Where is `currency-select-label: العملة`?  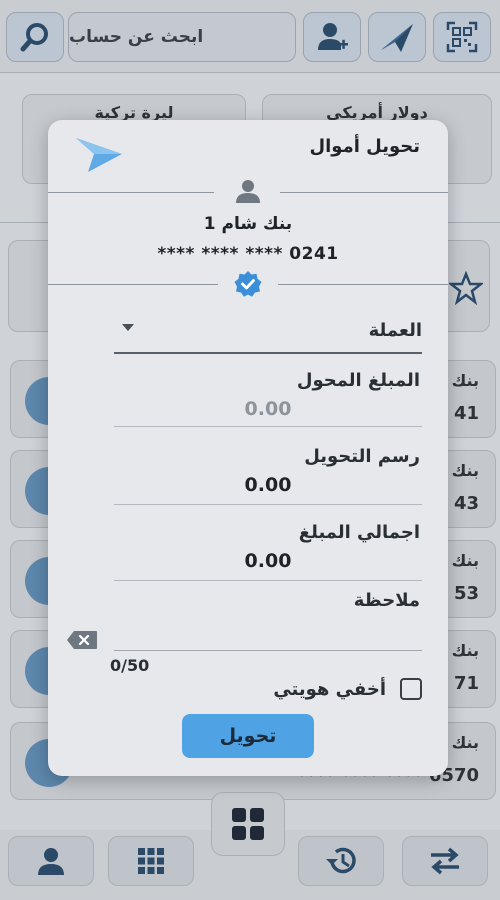
currency-select-label: العملة is located at coordinates (395, 330).